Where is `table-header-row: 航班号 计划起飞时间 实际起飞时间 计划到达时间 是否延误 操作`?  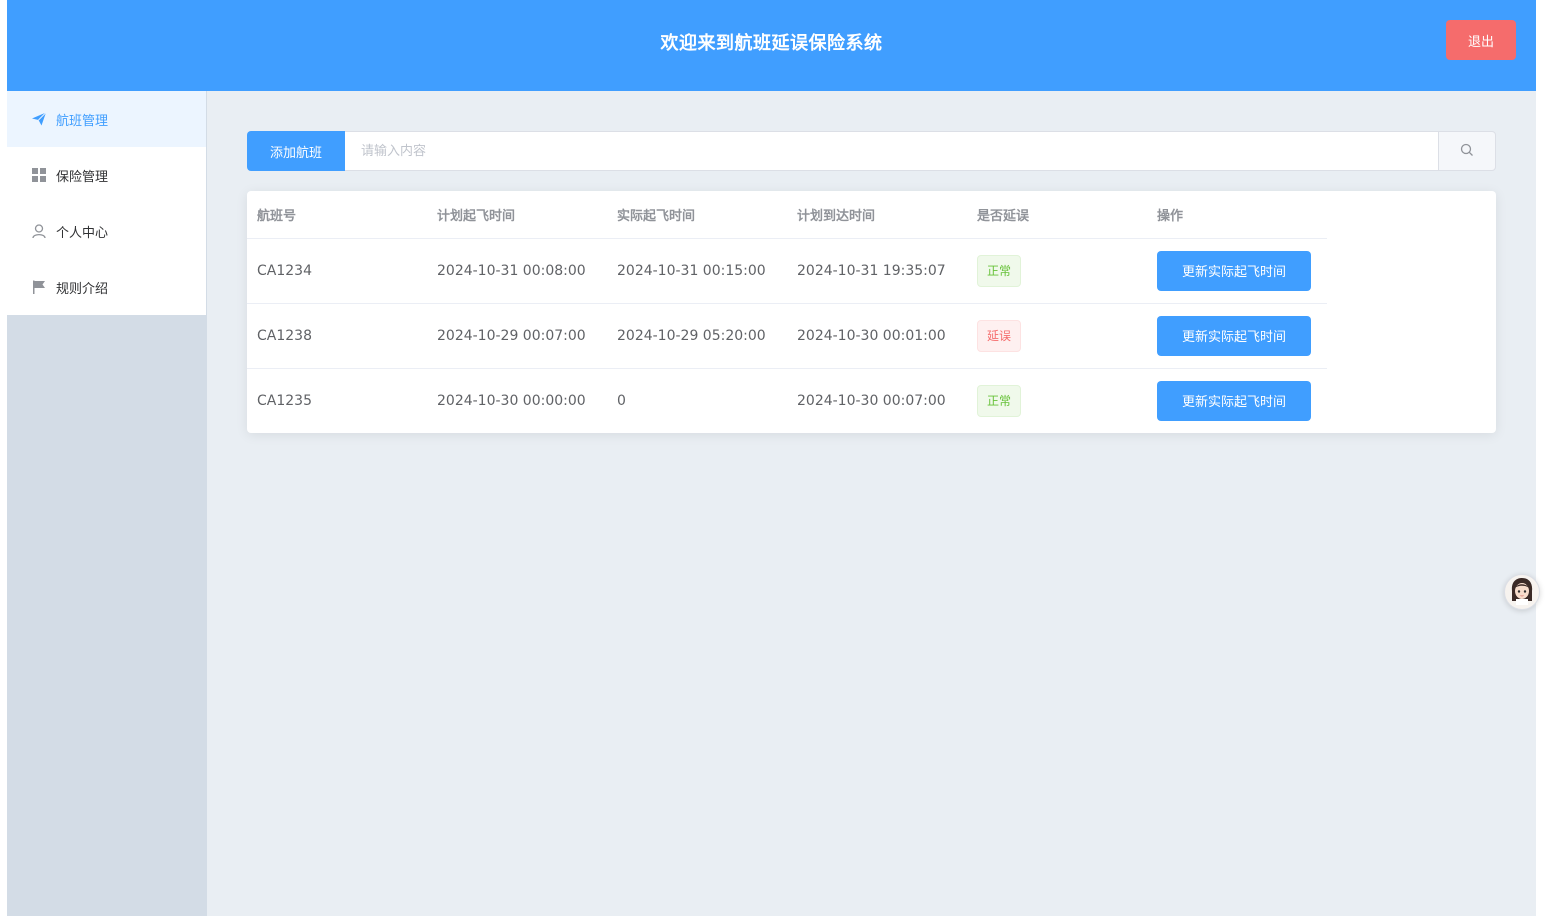 table-header-row: 航班号 计划起飞时间 实际起飞时间 计划到达时间 是否延误 操作 is located at coordinates (787, 215).